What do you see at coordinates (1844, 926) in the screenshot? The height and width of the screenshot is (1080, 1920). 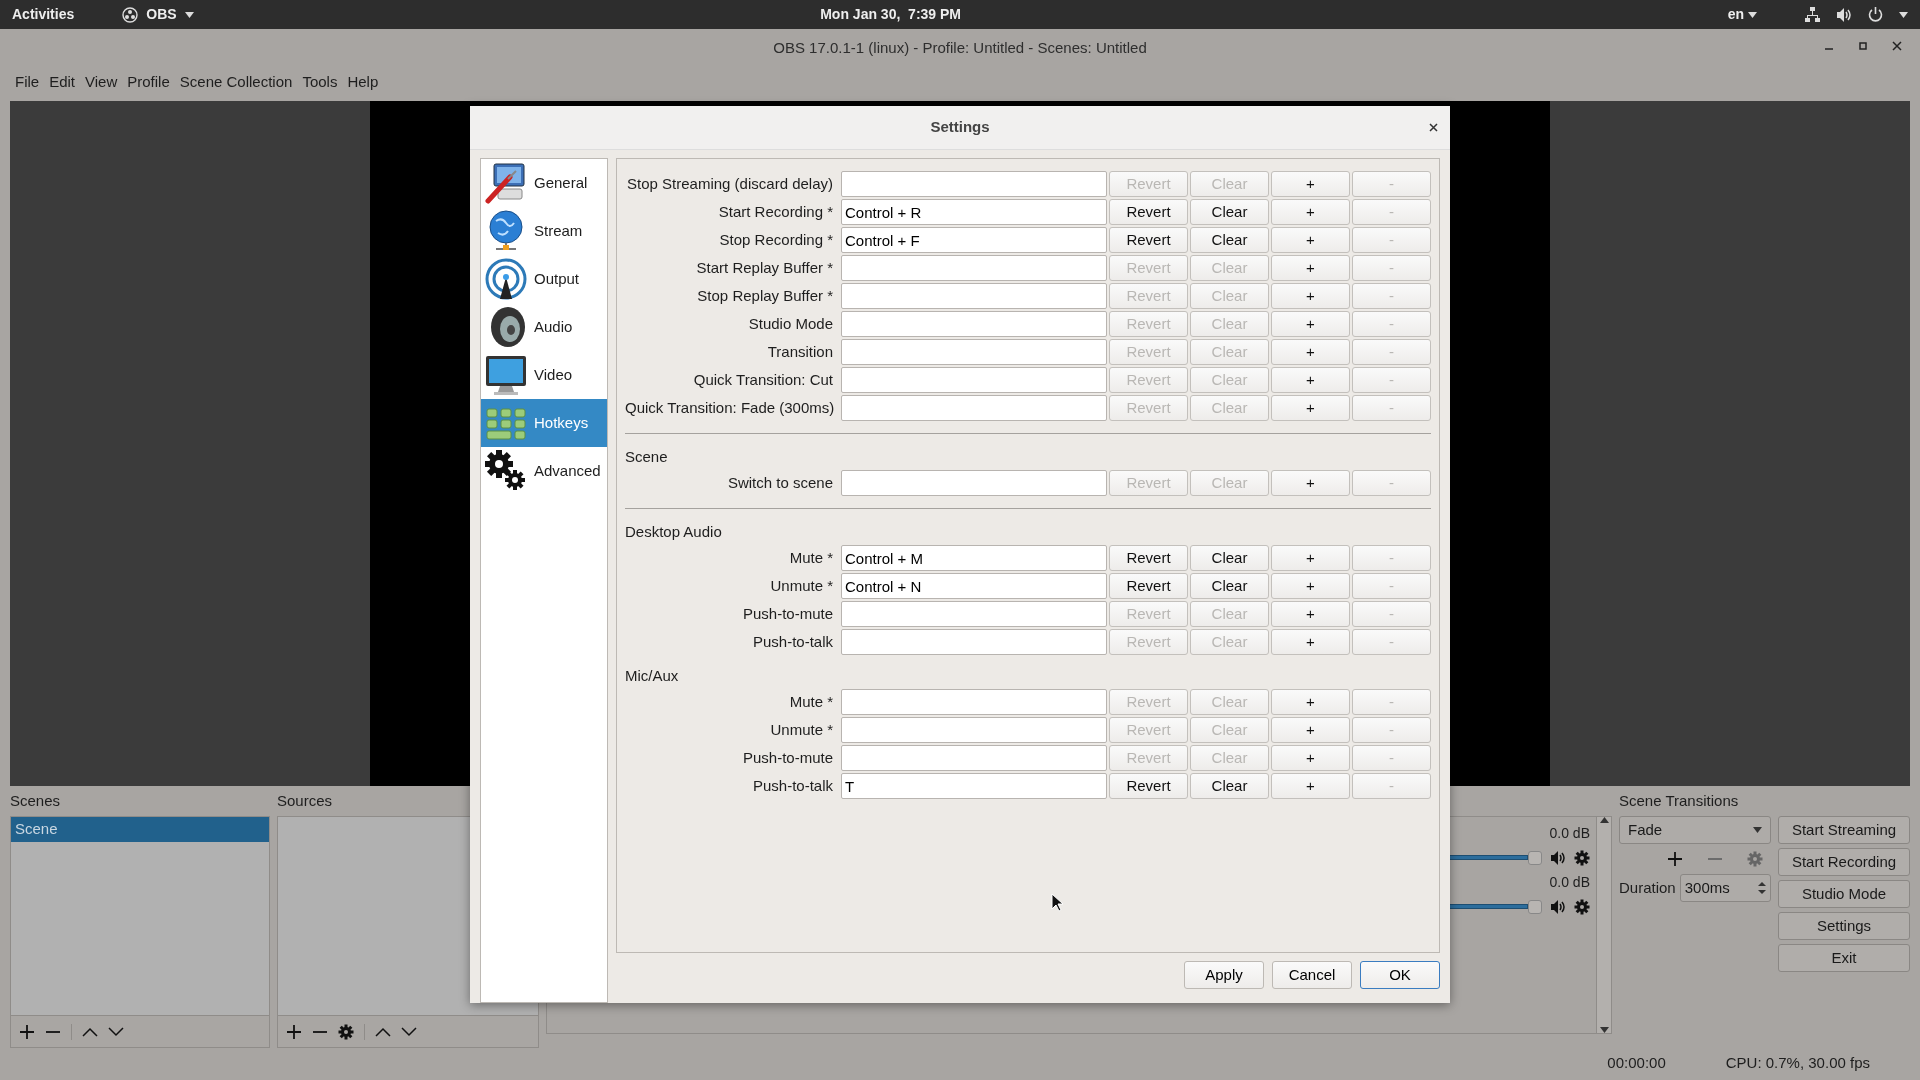 I see `control-button: Settings` at bounding box center [1844, 926].